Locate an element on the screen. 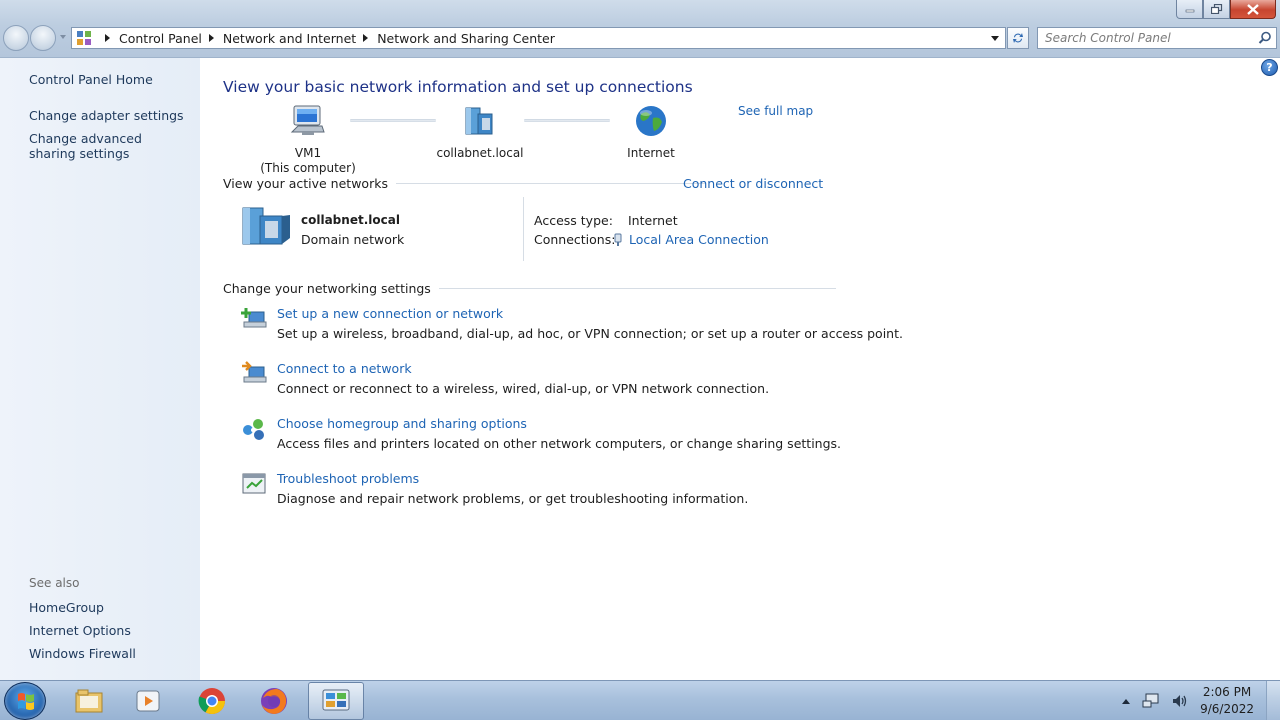  search-box is located at coordinates (1157, 38).